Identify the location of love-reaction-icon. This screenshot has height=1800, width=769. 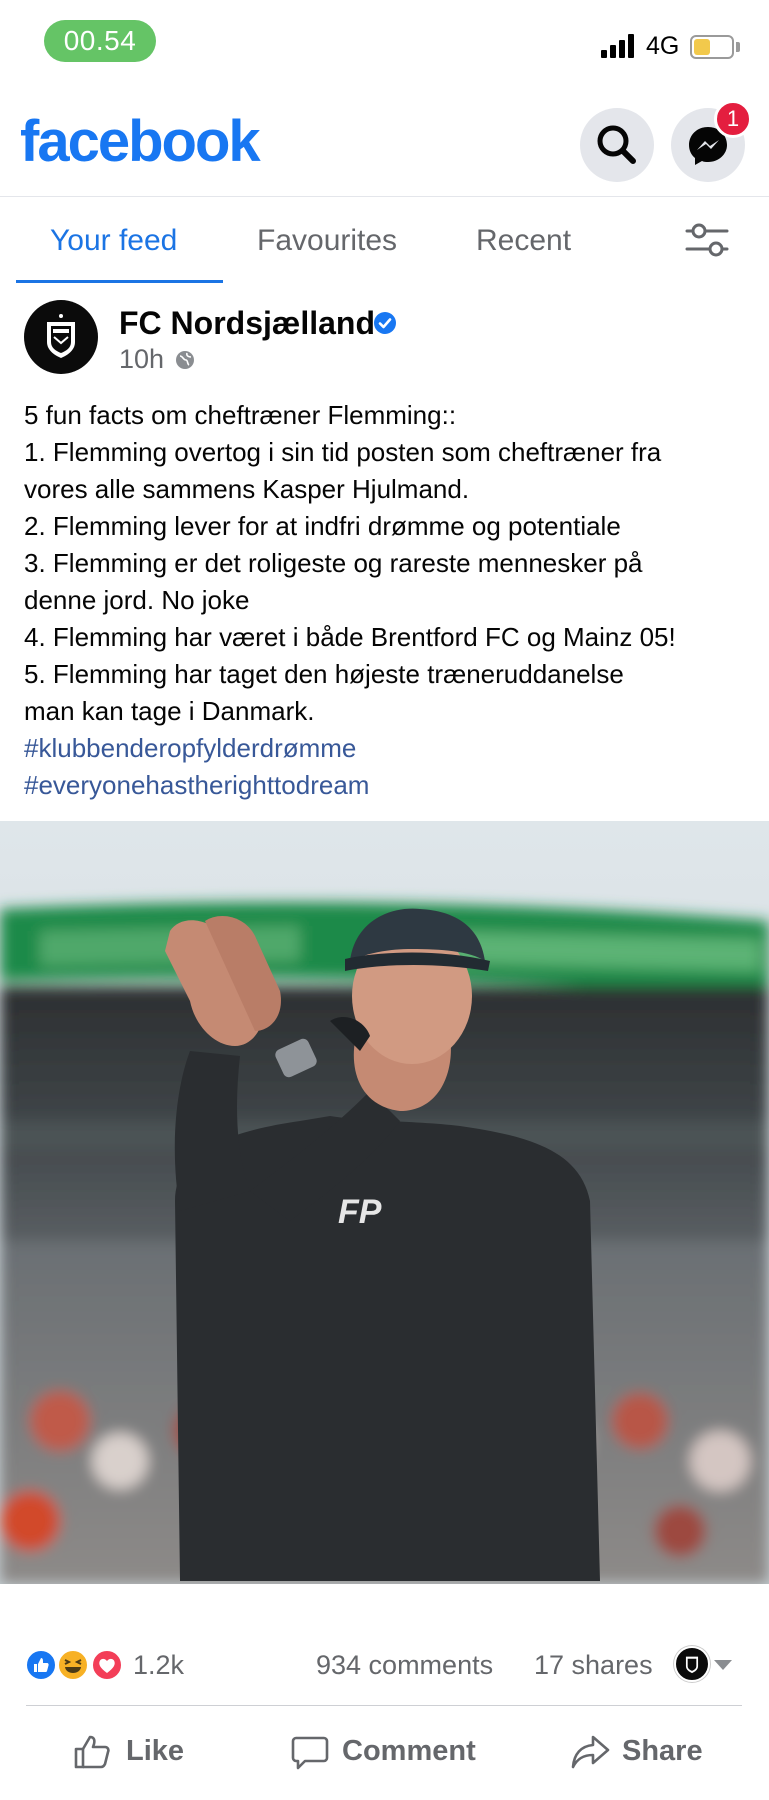
(107, 1665).